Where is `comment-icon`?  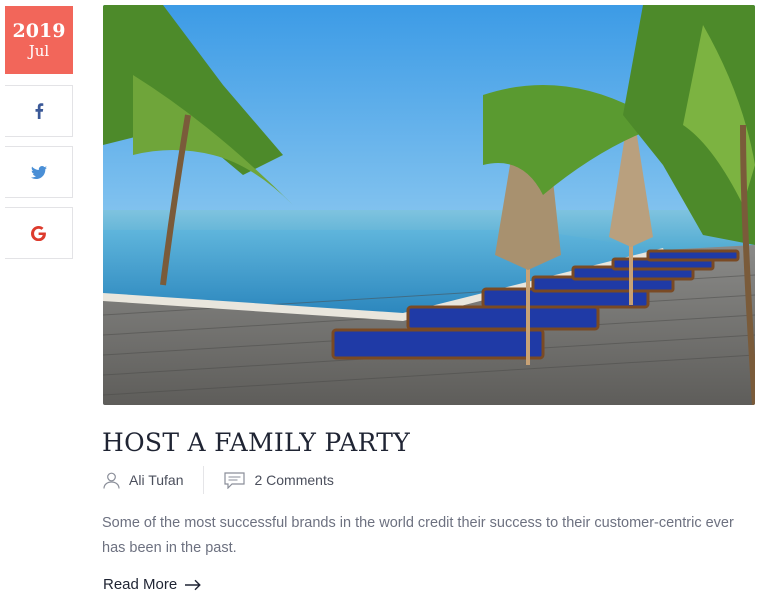
comment-icon is located at coordinates (235, 480).